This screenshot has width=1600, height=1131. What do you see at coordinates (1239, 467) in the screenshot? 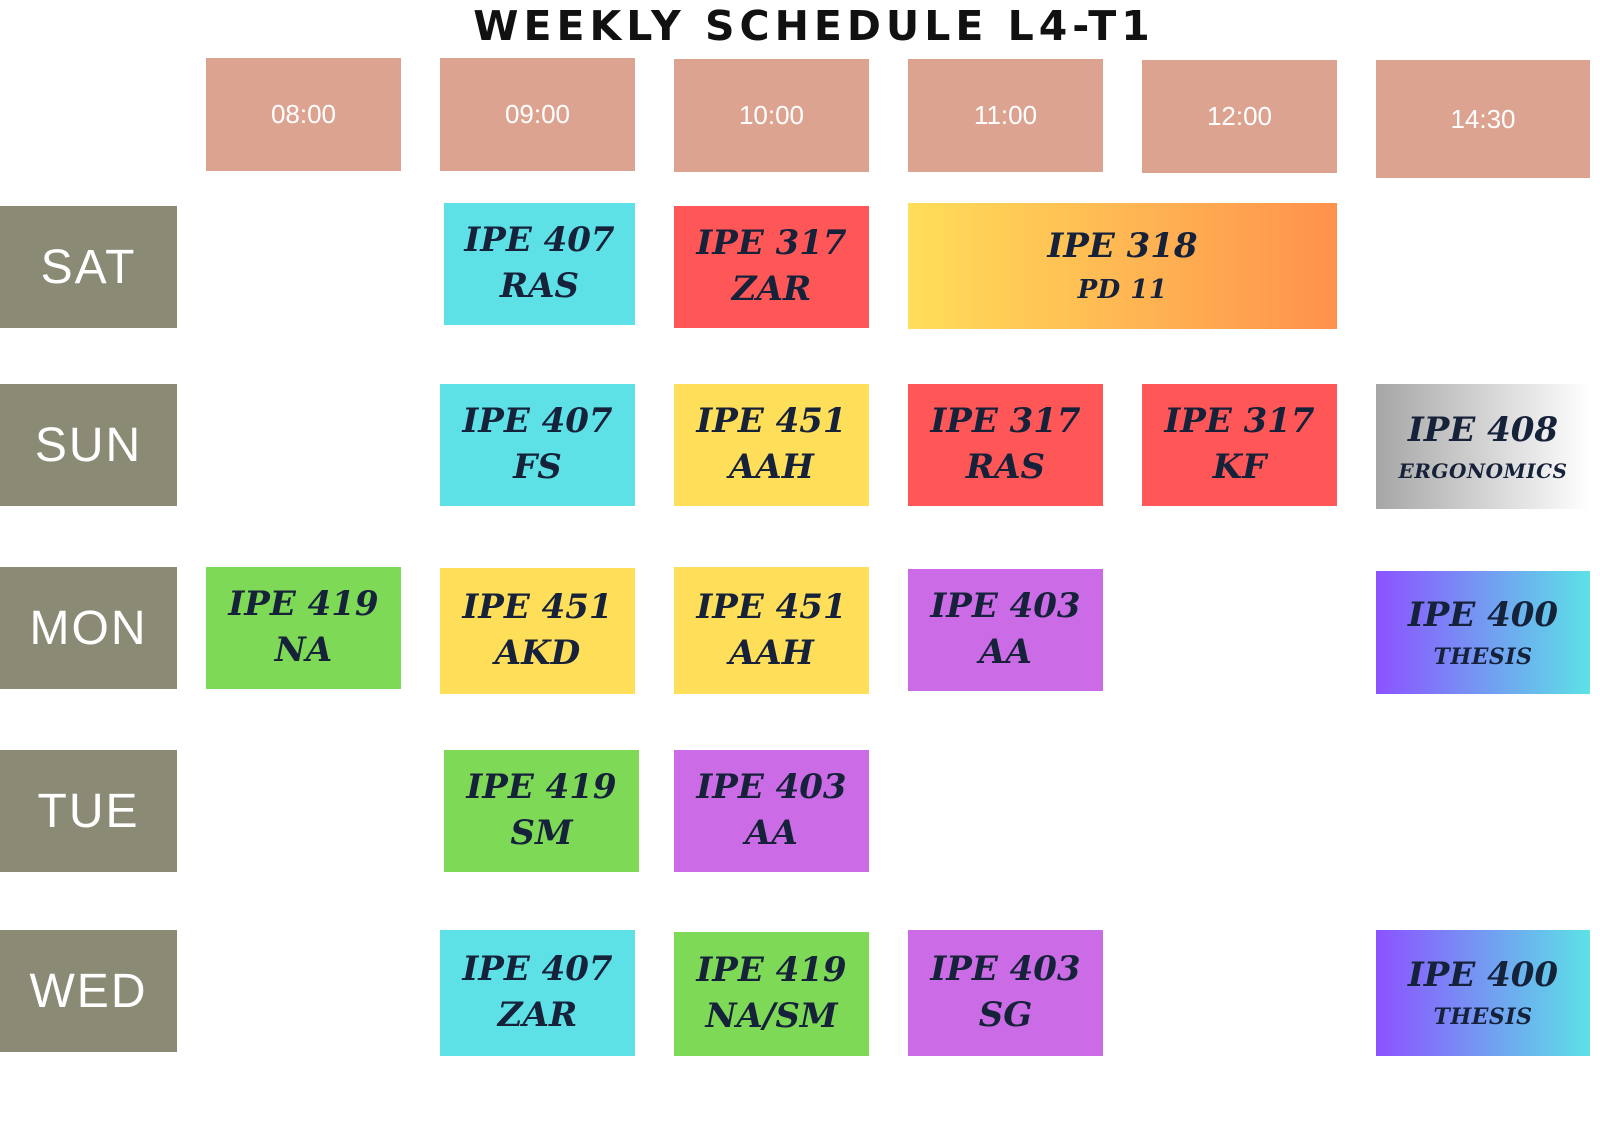
I see `instructor-code: KF` at bounding box center [1239, 467].